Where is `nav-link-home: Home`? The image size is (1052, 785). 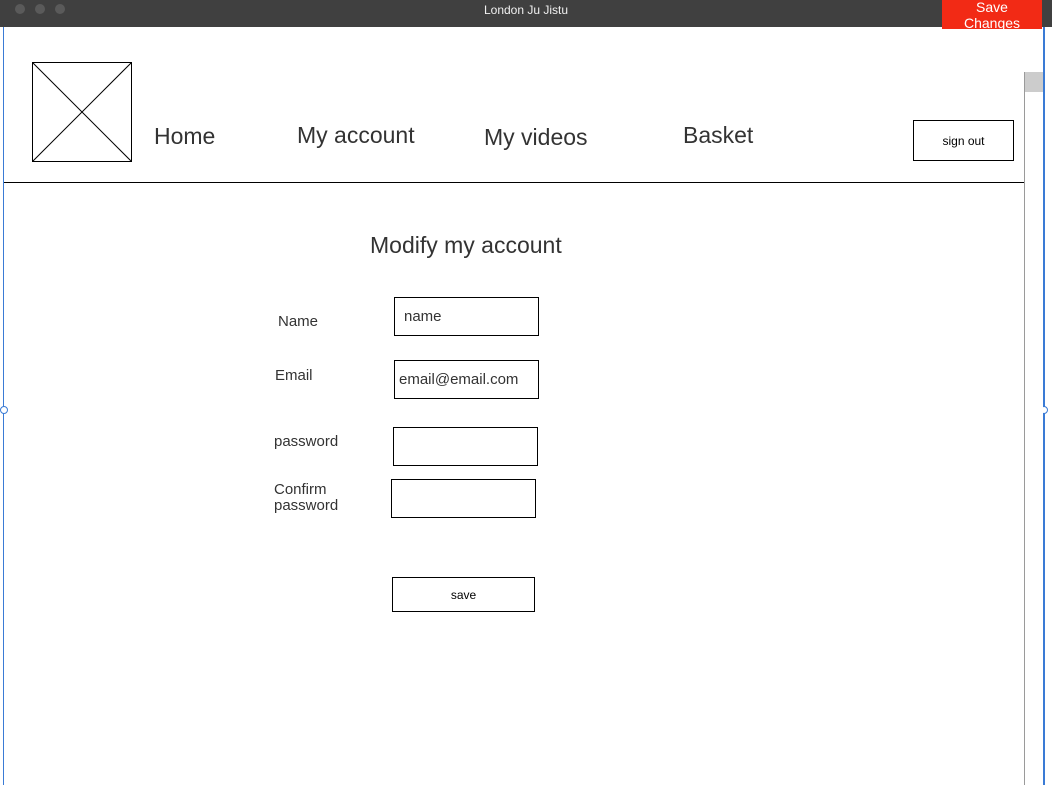
nav-link-home: Home is located at coordinates (184, 136).